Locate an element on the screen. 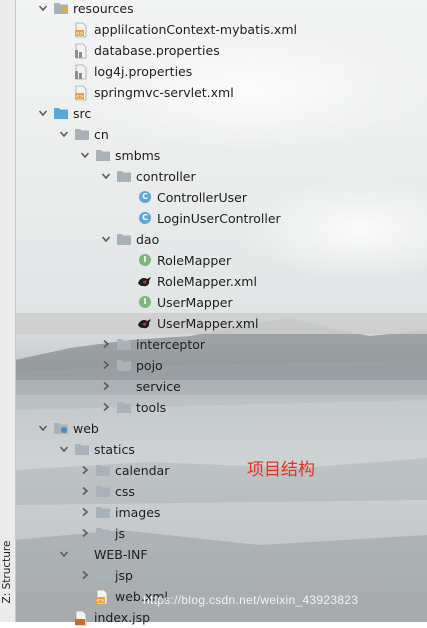 This screenshot has width=427, height=628. tree-item-applilcationcontext-mybatis-xml: <> applilcationContext-mybatis.xml is located at coordinates (221, 29).